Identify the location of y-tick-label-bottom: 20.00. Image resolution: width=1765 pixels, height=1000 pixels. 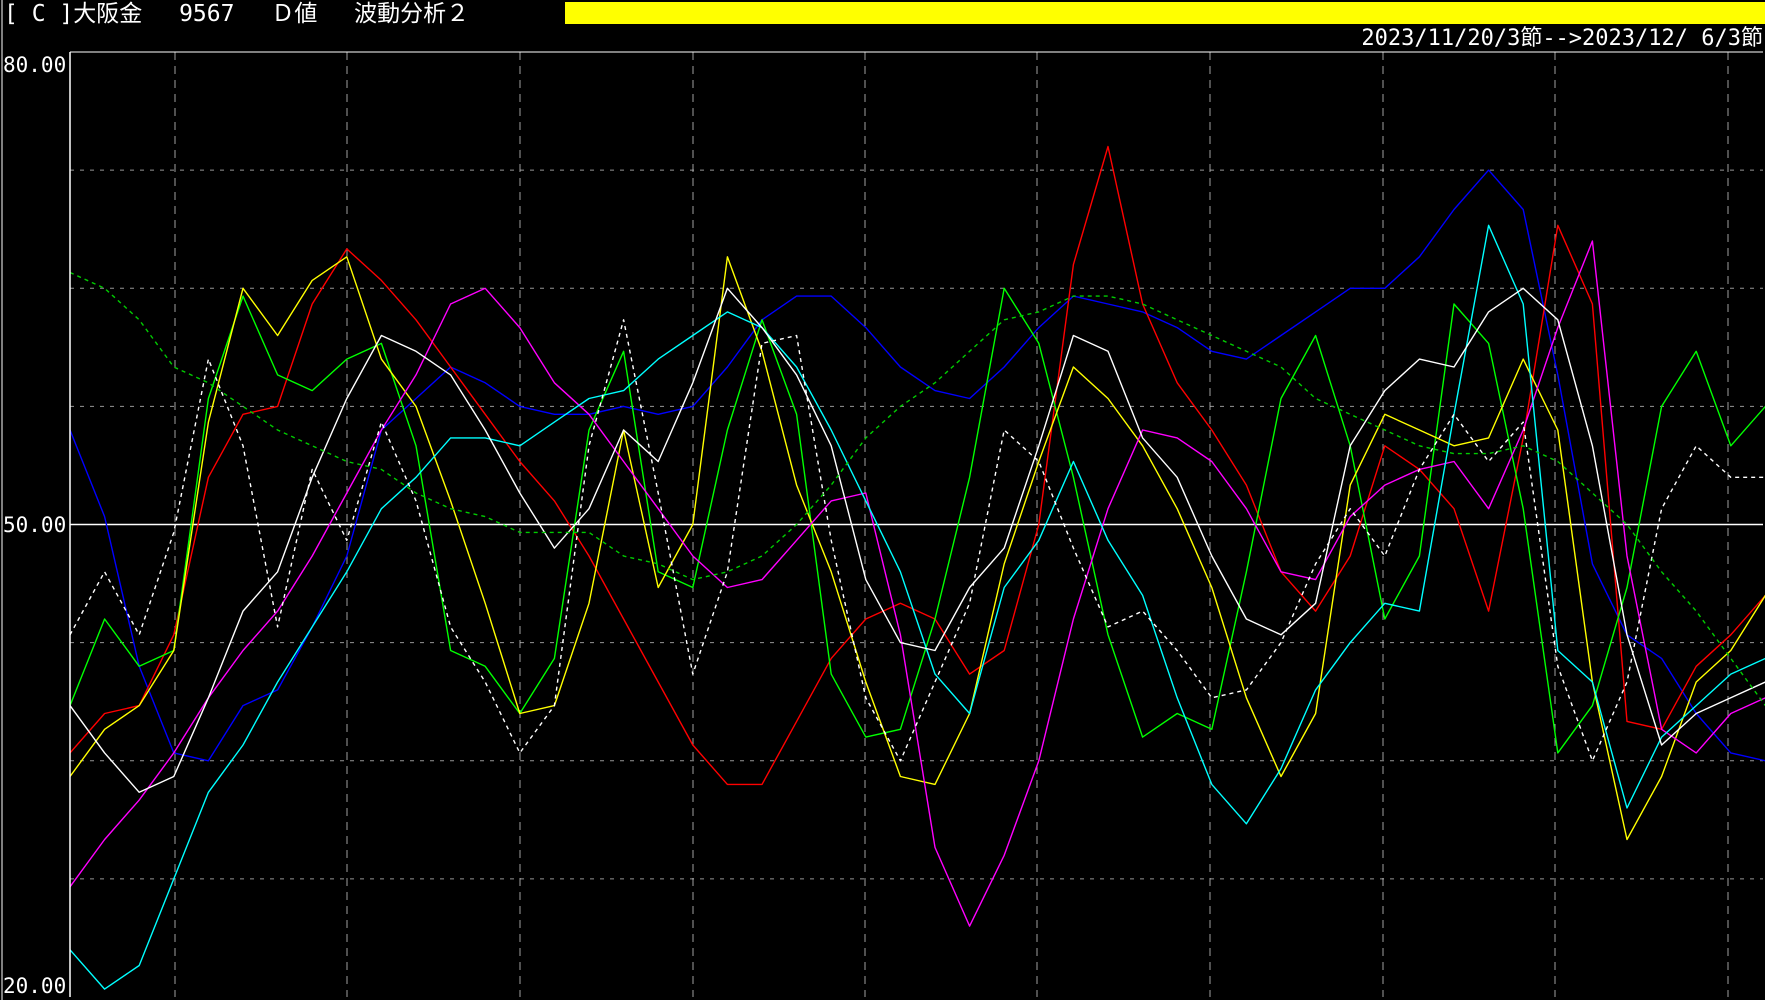
(35, 986).